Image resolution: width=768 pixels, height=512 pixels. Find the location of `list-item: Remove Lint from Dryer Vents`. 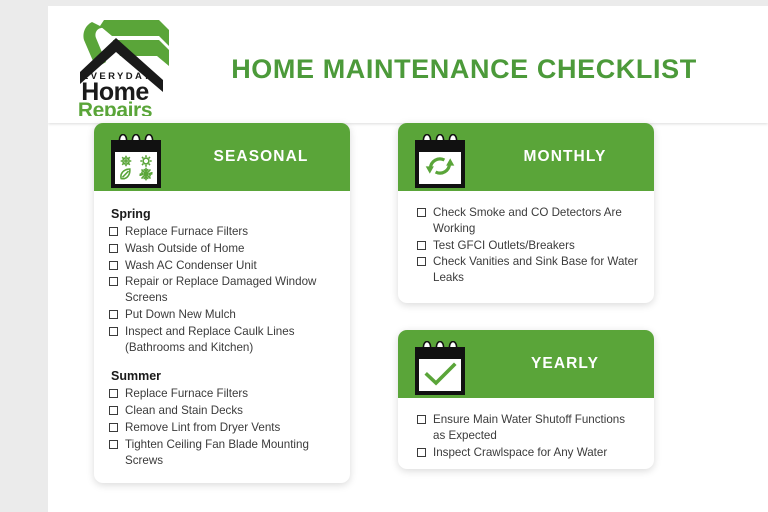

list-item: Remove Lint from Dryer Vents is located at coordinates (222, 428).